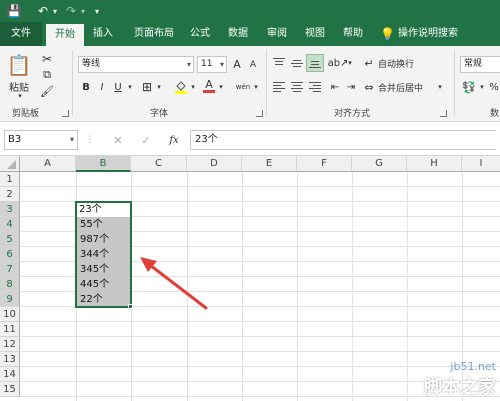 This screenshot has width=500, height=401. I want to click on row-header: 6, so click(10, 254).